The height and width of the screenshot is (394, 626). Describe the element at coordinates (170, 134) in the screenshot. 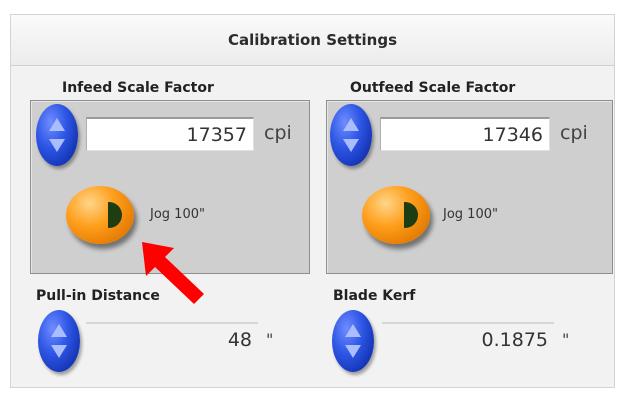

I see `infeed-scale-factor-field: 17357` at that location.